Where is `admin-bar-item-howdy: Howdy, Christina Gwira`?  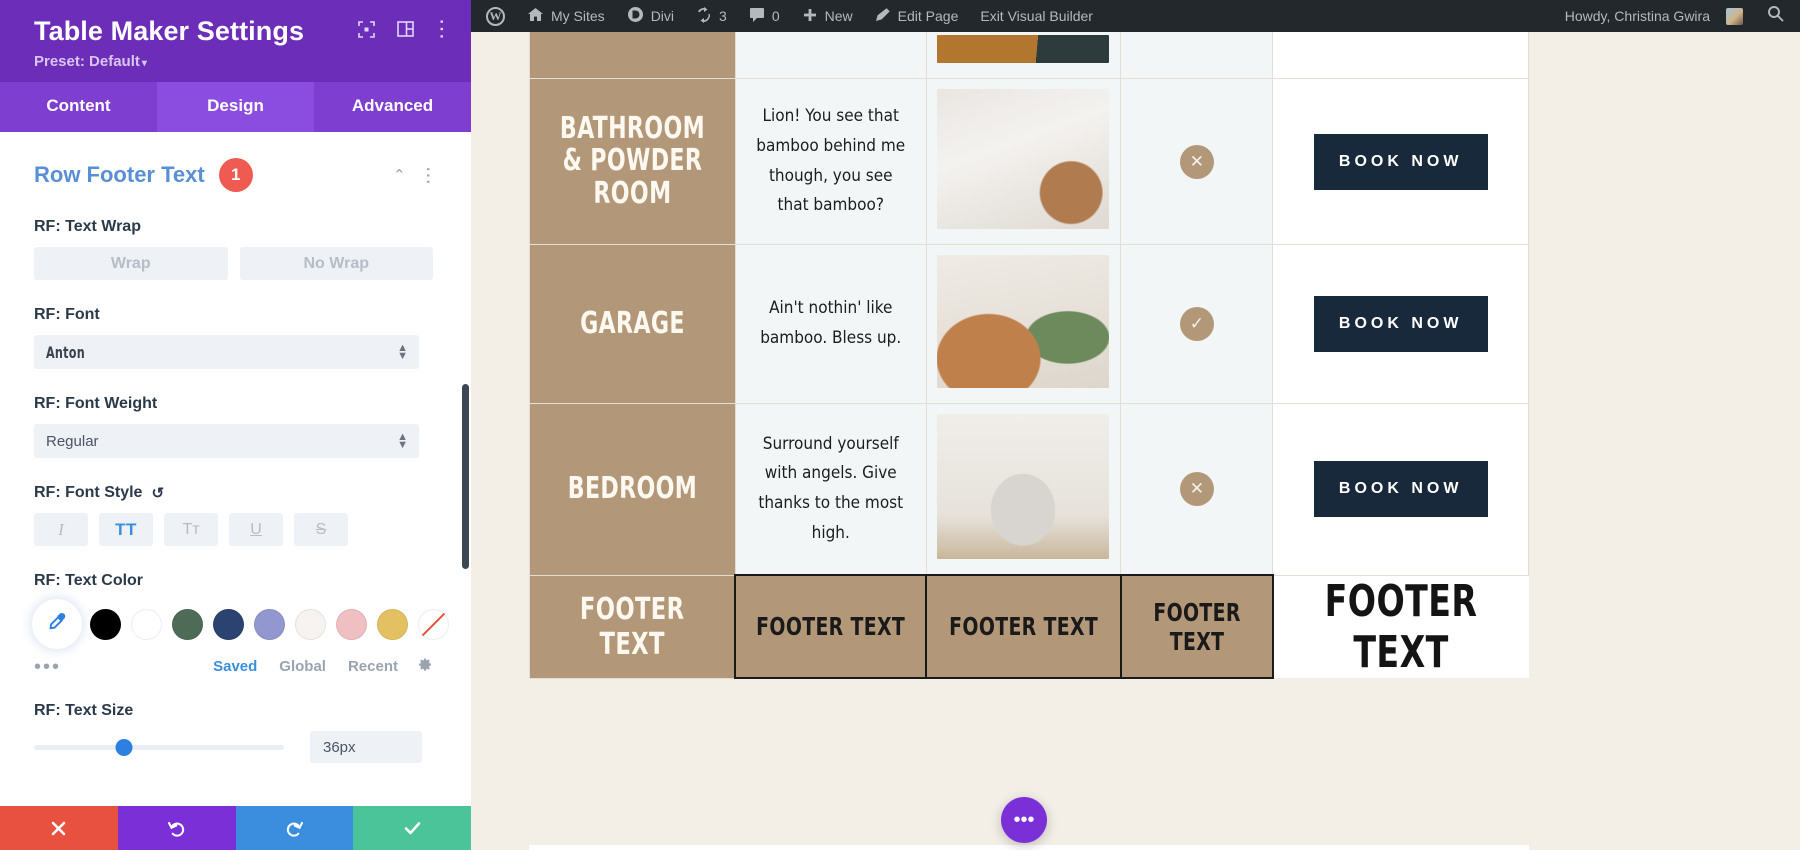 admin-bar-item-howdy: Howdy, Christina Gwira is located at coordinates (1654, 16).